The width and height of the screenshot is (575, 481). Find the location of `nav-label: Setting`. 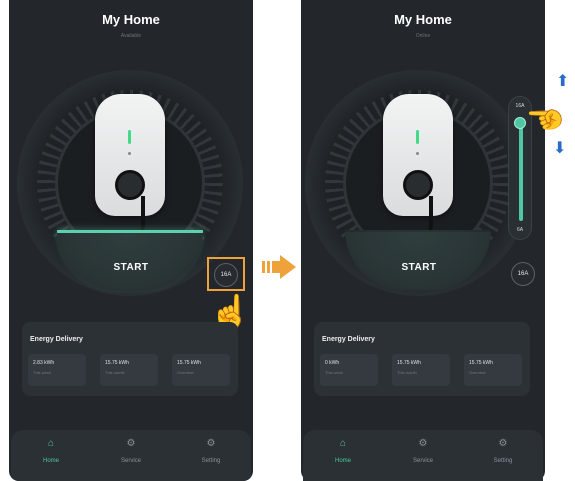

nav-label: Setting is located at coordinates (211, 461).